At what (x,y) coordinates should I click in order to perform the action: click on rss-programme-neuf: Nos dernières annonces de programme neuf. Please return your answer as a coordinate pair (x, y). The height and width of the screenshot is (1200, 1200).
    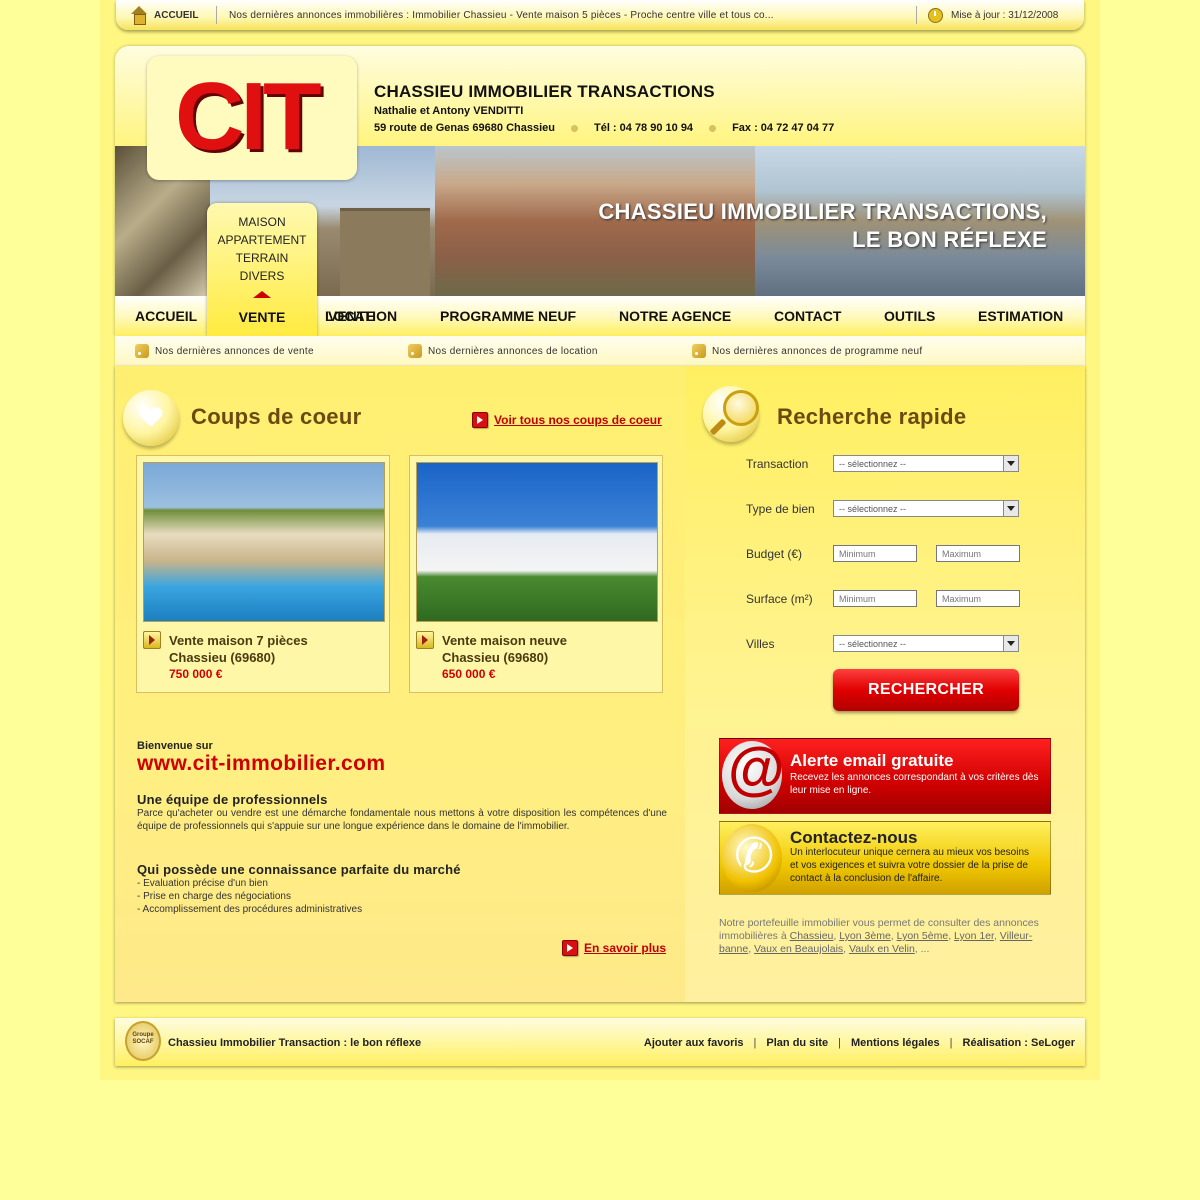
    Looking at the image, I should click on (807, 351).